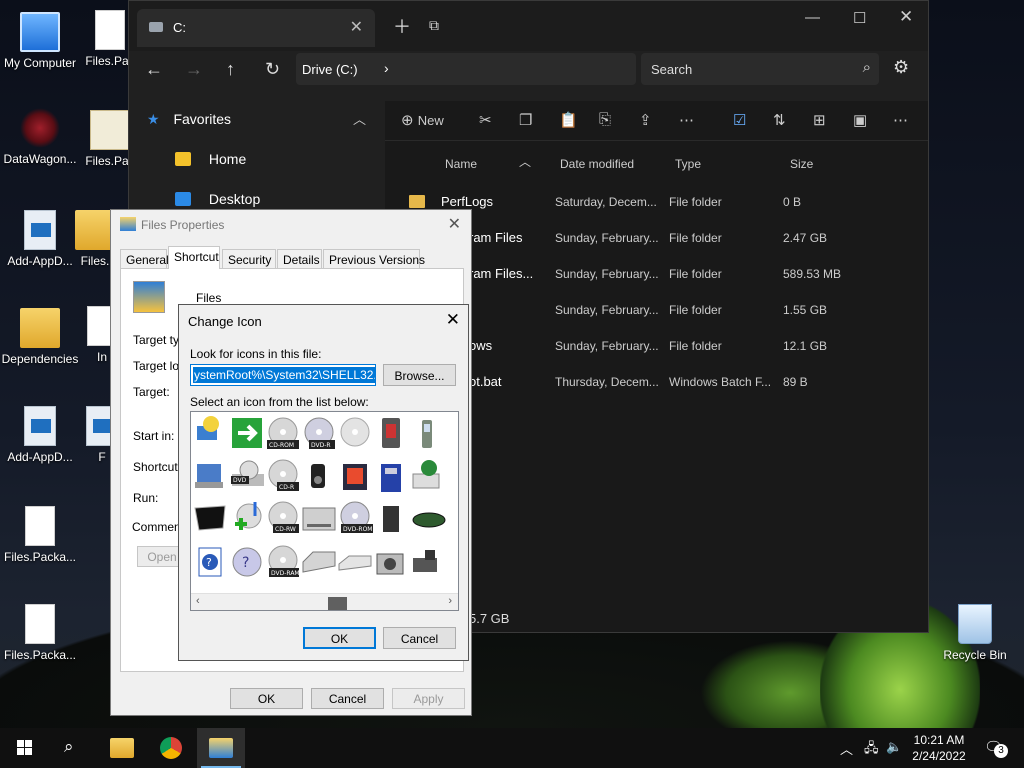 This screenshot has height=768, width=1024. Describe the element at coordinates (299, 258) in the screenshot. I see `tab-details: Details` at that location.